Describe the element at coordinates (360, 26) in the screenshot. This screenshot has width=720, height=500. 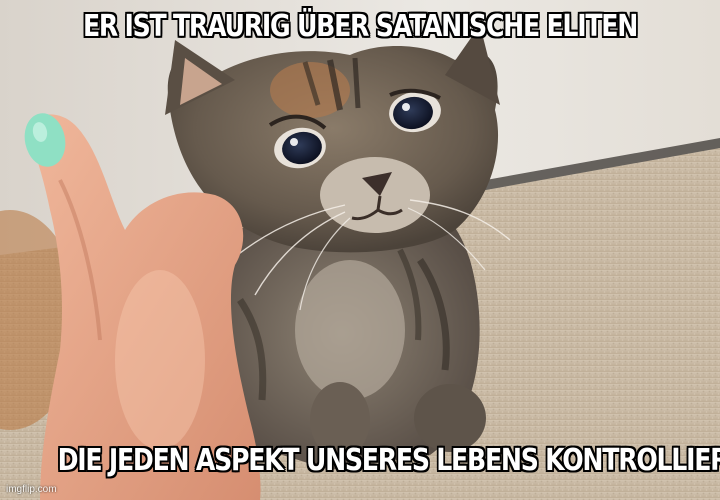
I see `top-caption: ER IST TRAURIG ÜBER SATANISCHE ELITEN` at that location.